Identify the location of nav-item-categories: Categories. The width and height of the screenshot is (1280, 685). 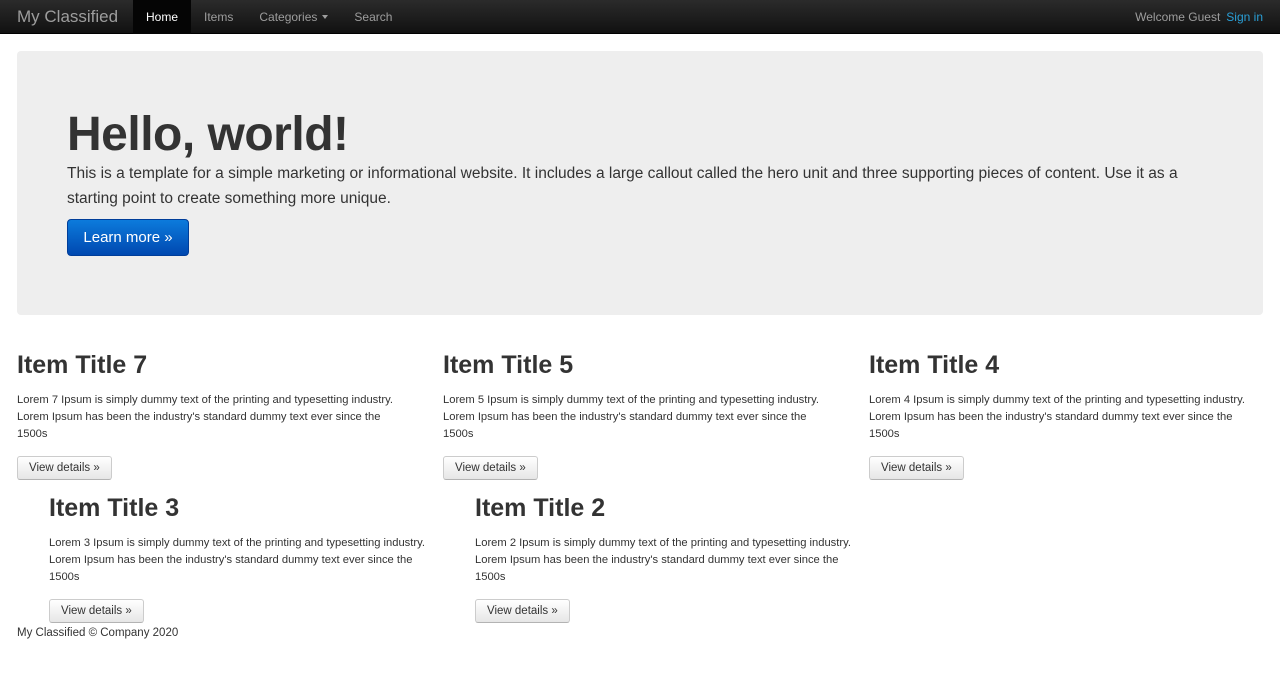
(293, 17).